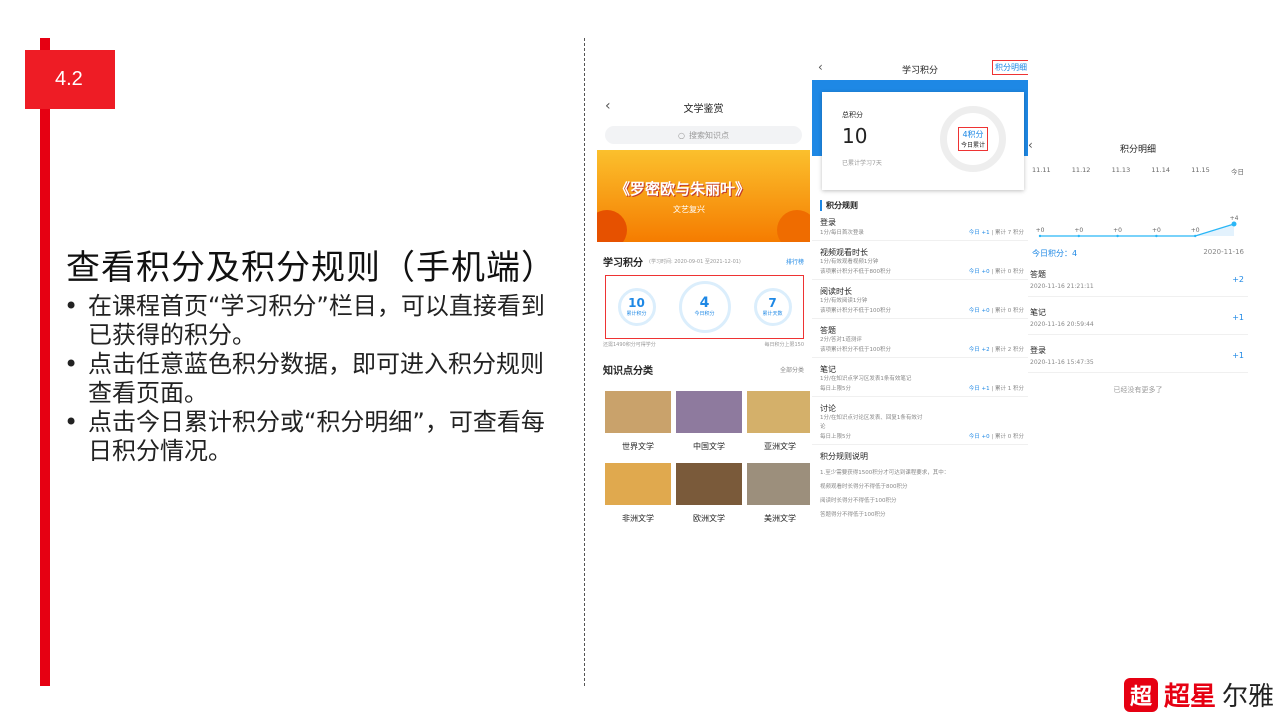 The height and width of the screenshot is (720, 1280). What do you see at coordinates (703, 109) in the screenshot?
I see `page-title: 文学鉴赏` at bounding box center [703, 109].